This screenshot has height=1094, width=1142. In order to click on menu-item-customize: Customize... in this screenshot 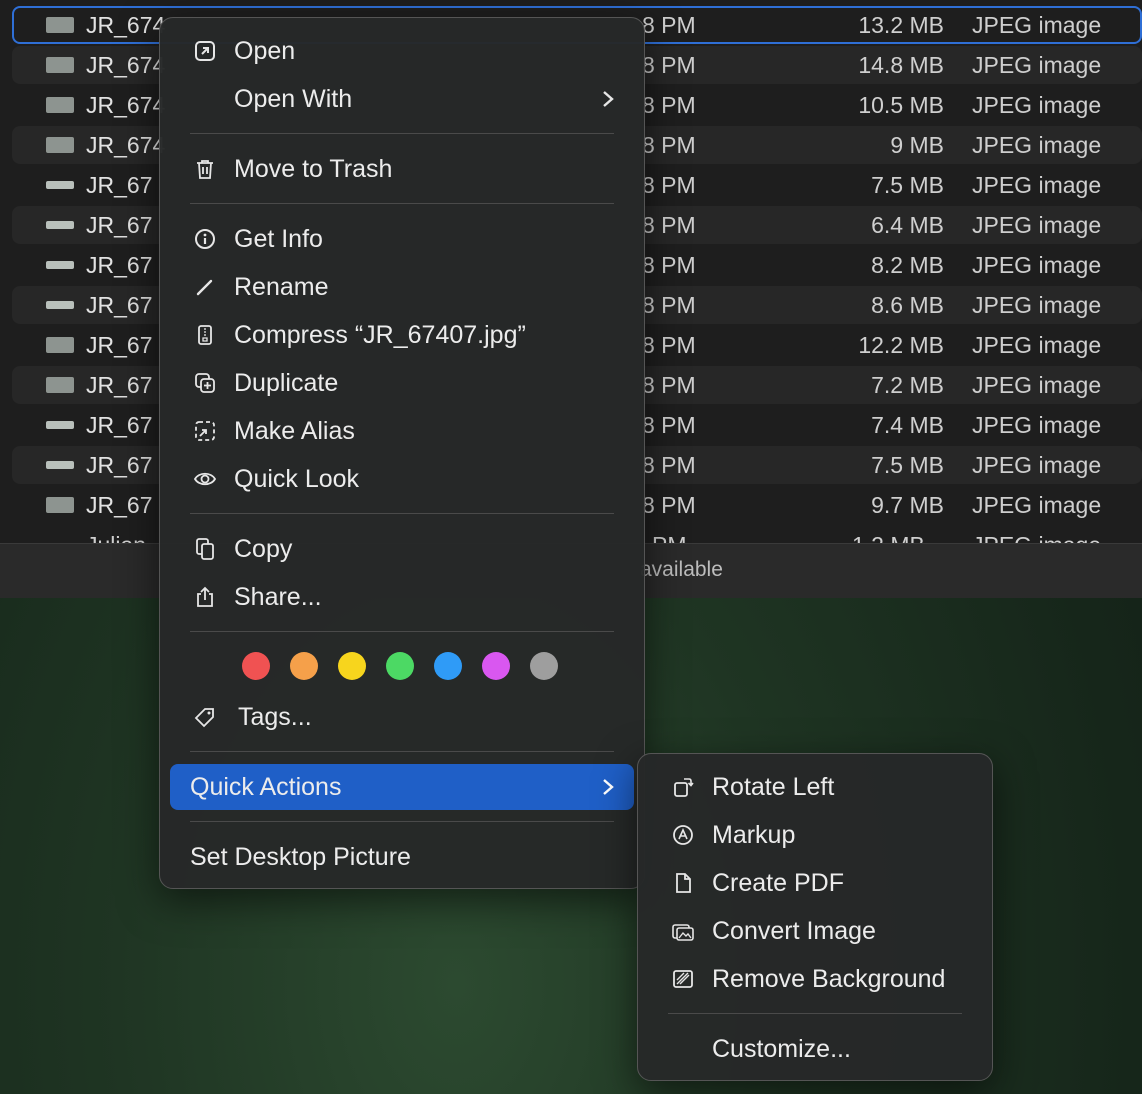, I will do `click(815, 1049)`.